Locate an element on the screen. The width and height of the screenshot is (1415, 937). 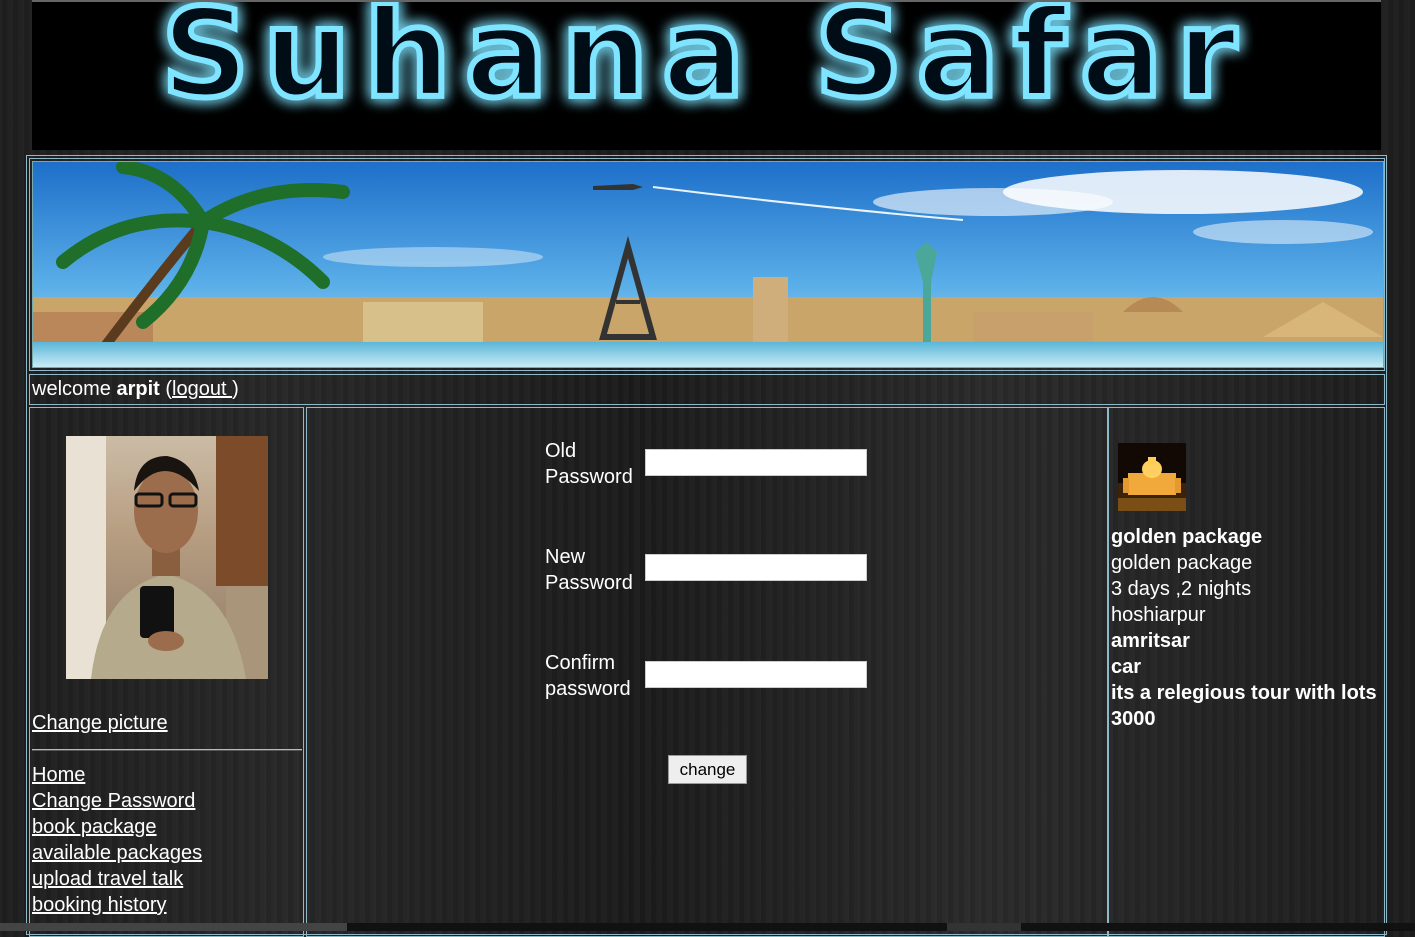
change-password-button: change is located at coordinates (707, 769).